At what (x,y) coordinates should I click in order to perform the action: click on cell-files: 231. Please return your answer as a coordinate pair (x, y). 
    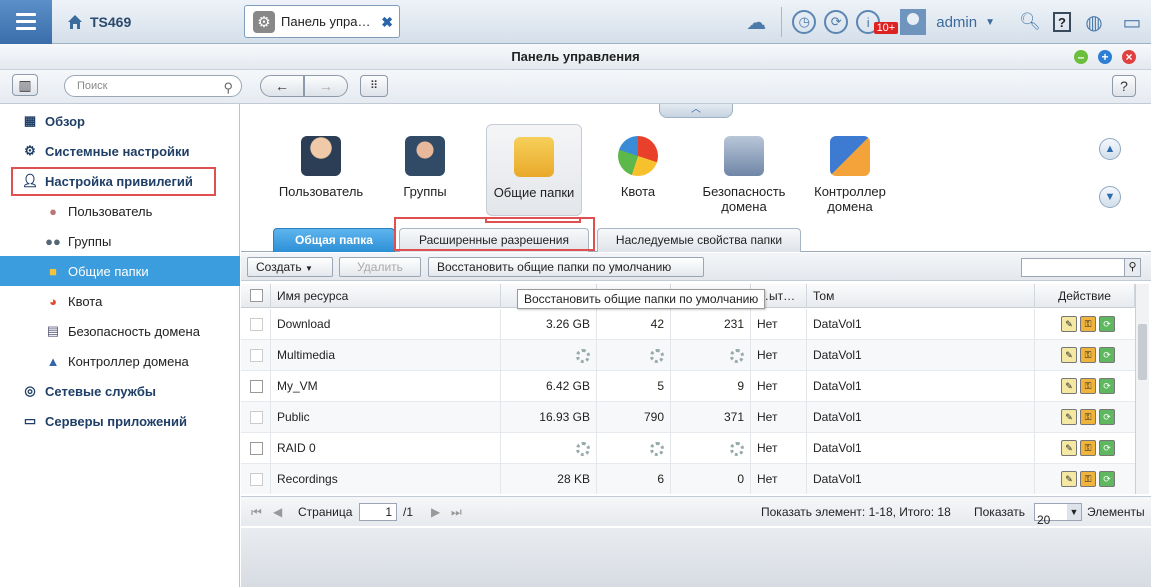
    Looking at the image, I should click on (711, 324).